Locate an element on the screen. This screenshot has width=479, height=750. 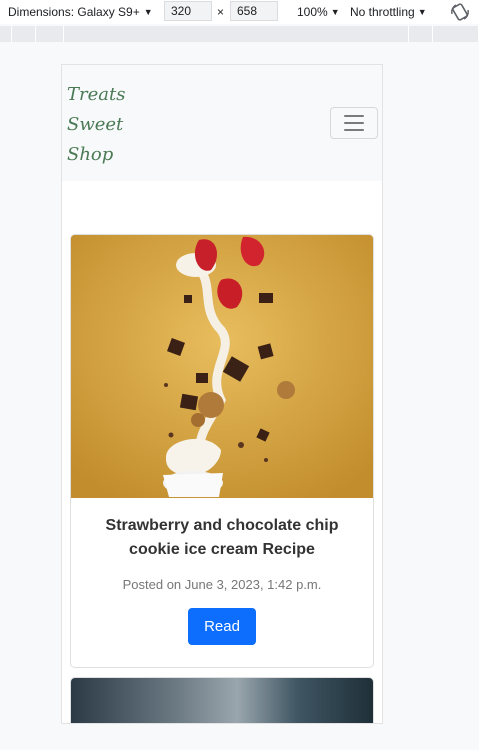
throttling-selector: No throttling ▼ is located at coordinates (388, 12).